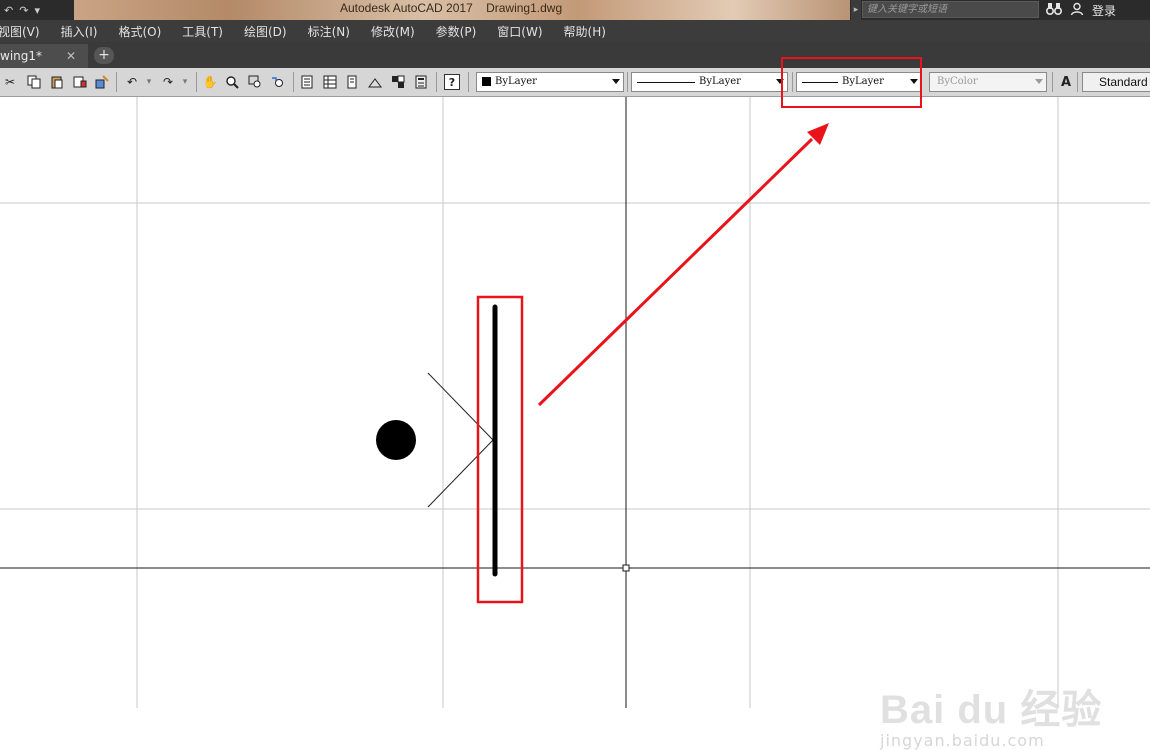 The height and width of the screenshot is (750, 1150). I want to click on linetype-preview, so click(666, 82).